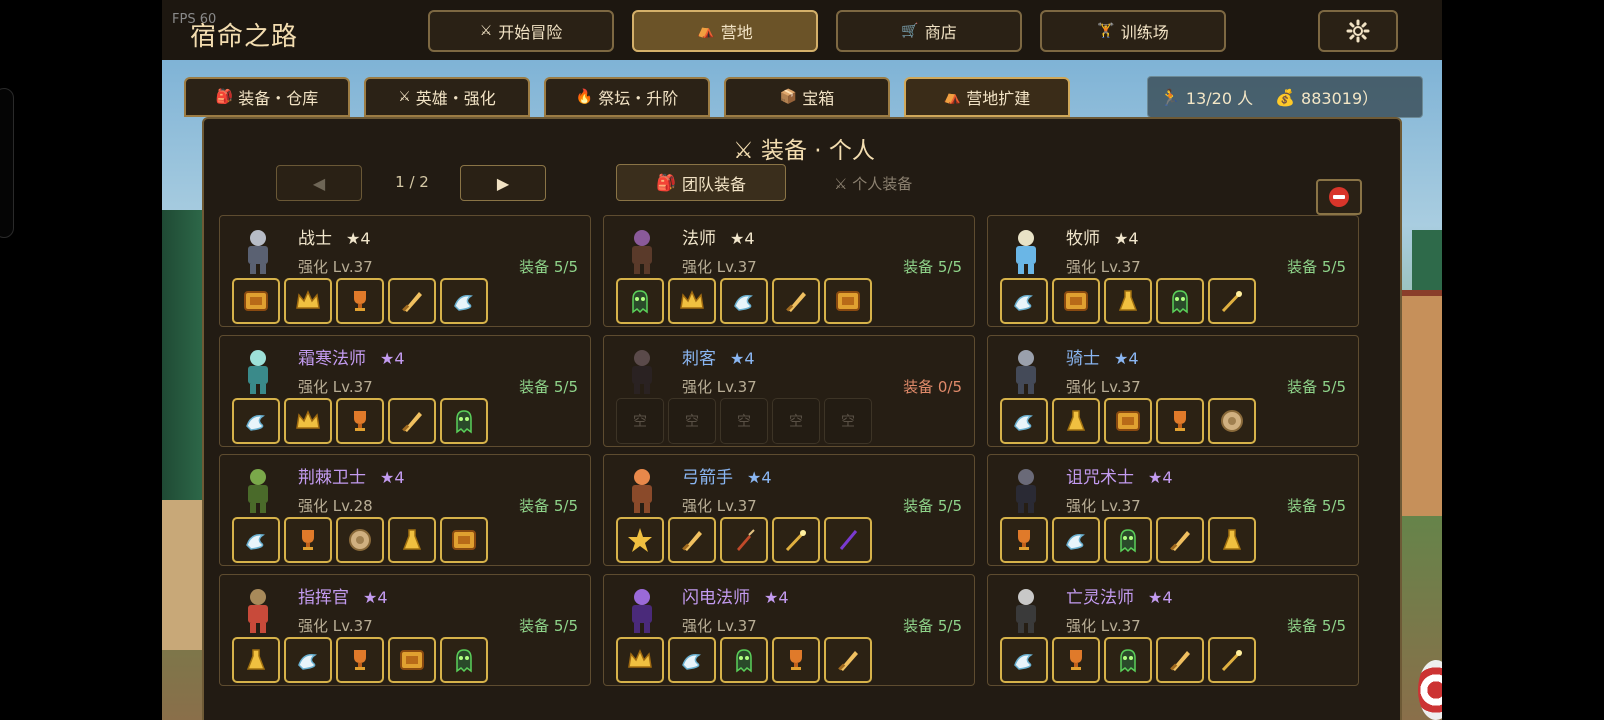  I want to click on nav-start-adventure-button: ⚔ 开始冒险, so click(521, 31).